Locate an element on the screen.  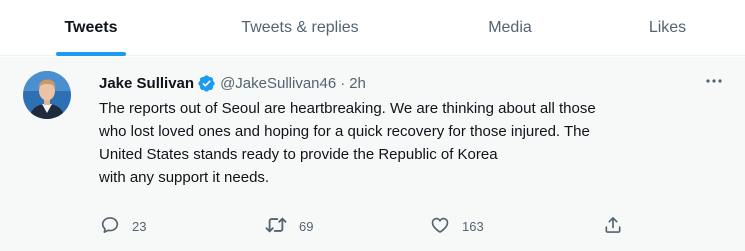
tab-media-label: Media is located at coordinates (510, 27).